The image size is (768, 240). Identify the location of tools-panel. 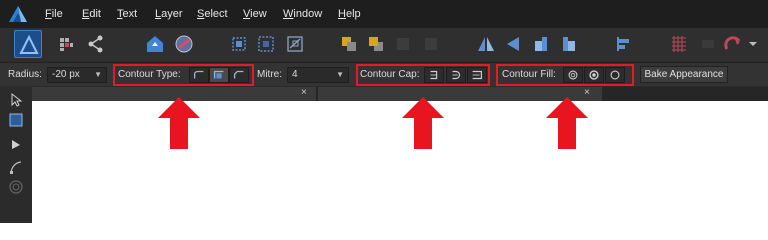
(16, 155).